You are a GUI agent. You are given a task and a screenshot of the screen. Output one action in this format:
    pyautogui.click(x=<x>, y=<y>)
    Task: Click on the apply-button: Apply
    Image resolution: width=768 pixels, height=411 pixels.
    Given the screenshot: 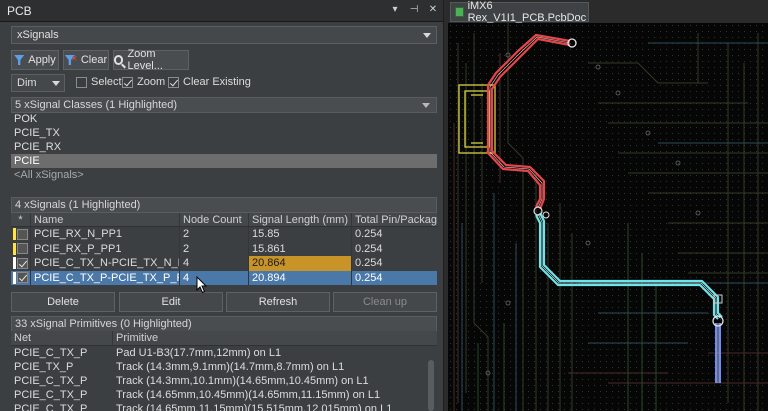 What is the action you would take?
    pyautogui.click(x=35, y=60)
    